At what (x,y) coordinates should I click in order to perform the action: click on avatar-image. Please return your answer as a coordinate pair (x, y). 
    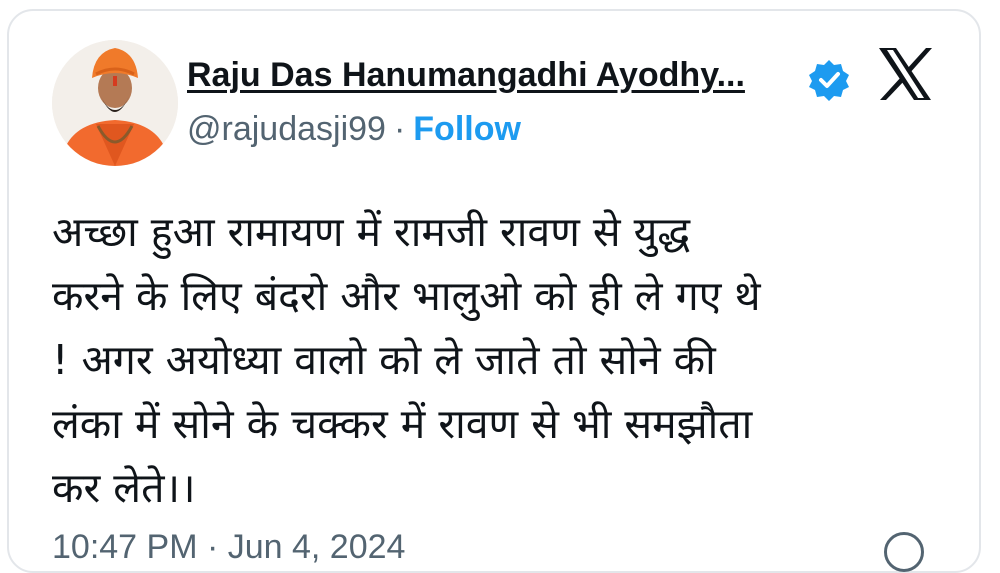
    Looking at the image, I should click on (115, 103).